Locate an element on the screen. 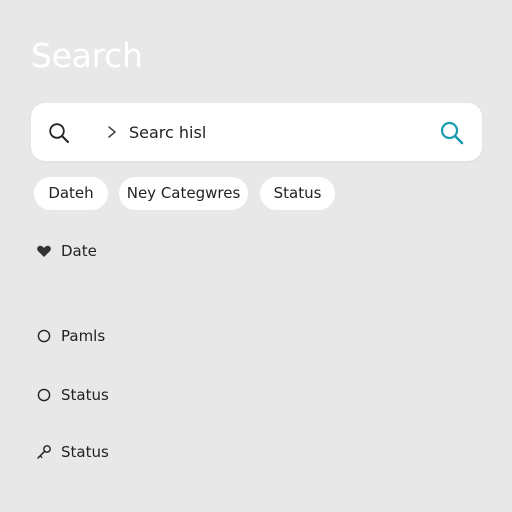 The image size is (512, 512). list-item-label: Date is located at coordinates (79, 251).